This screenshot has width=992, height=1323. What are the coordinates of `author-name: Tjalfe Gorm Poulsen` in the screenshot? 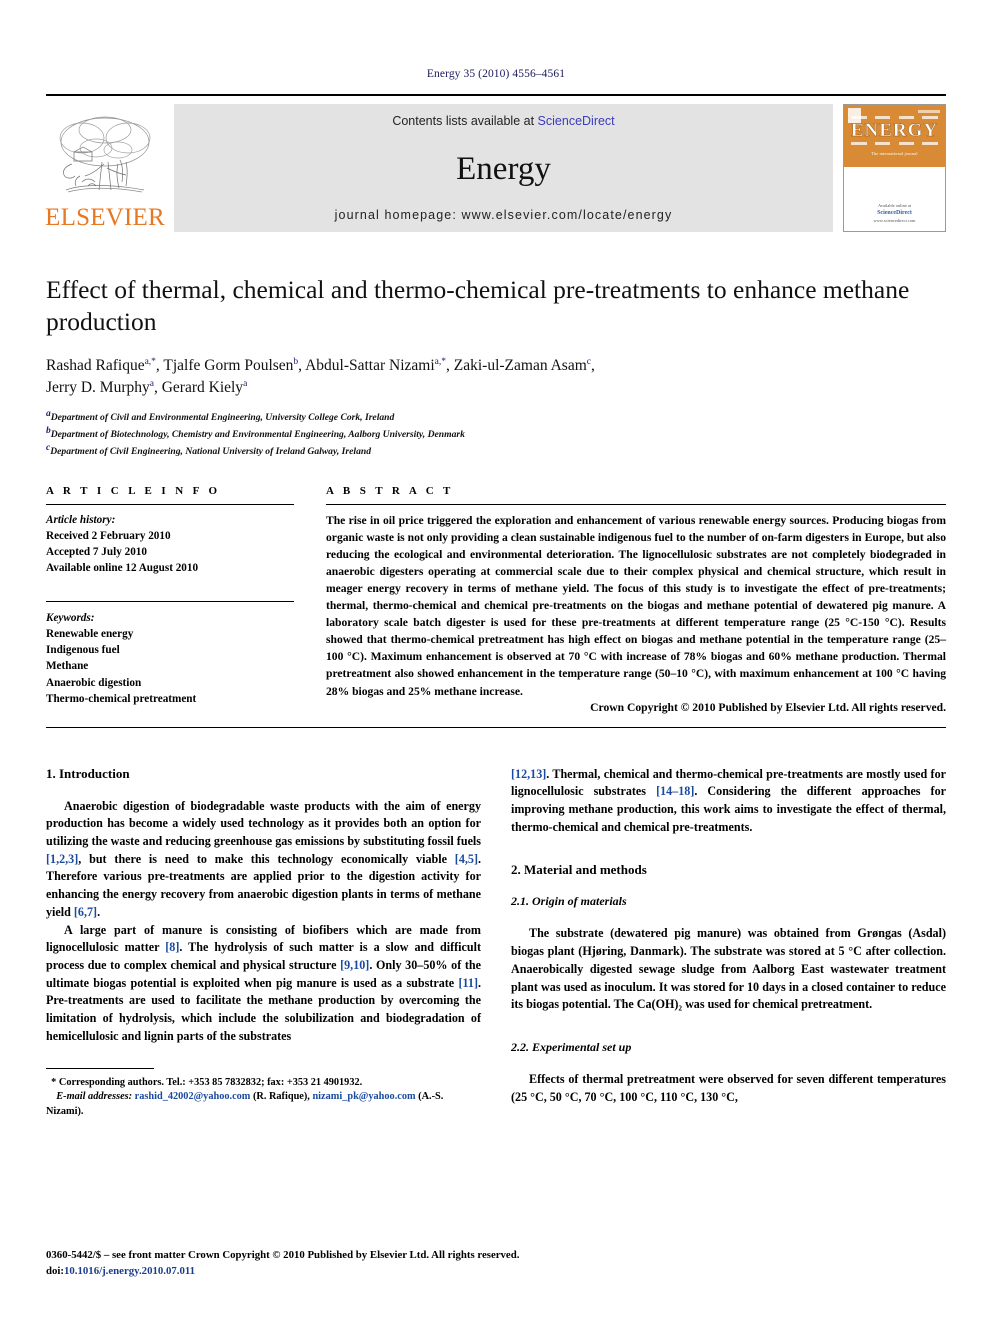 It's located at (228, 366).